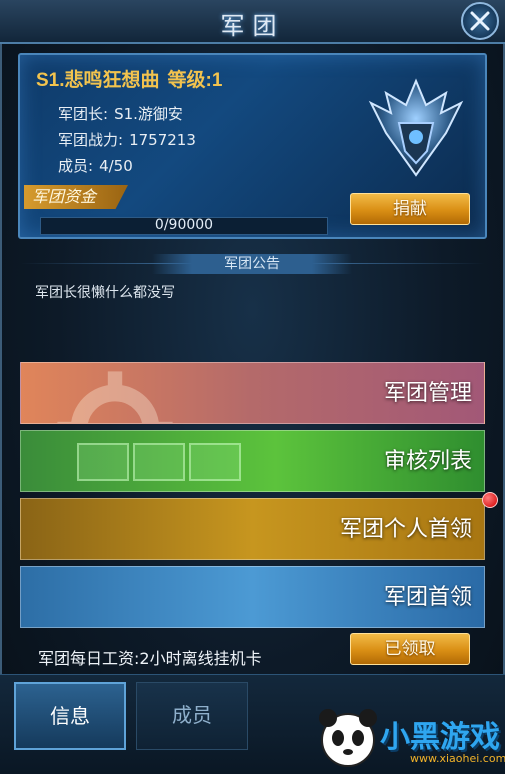 The image size is (505, 774). What do you see at coordinates (427, 597) in the screenshot?
I see `guild-leader-label: 军团首领` at bounding box center [427, 597].